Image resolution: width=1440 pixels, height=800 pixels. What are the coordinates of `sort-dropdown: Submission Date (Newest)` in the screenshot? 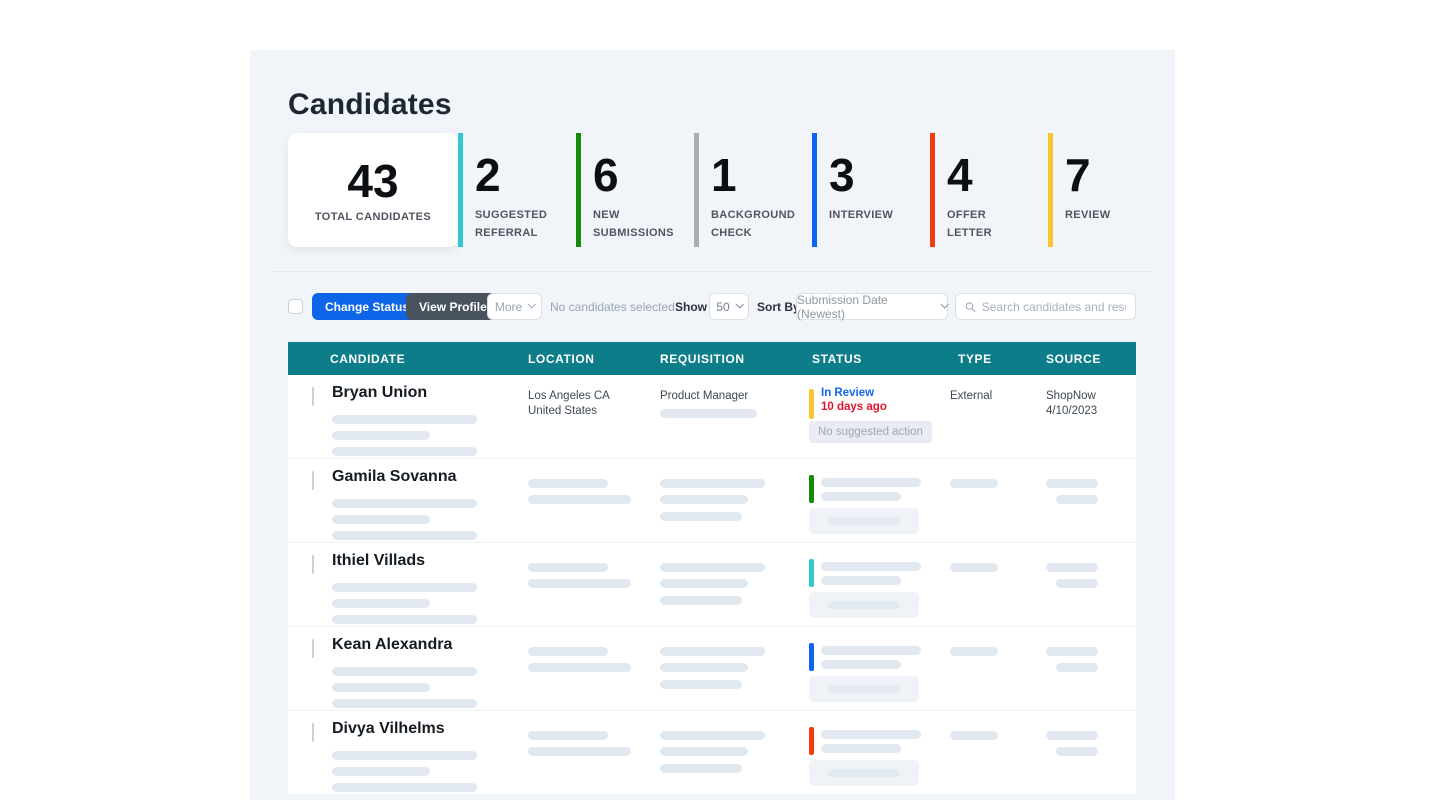 It's located at (872, 307).